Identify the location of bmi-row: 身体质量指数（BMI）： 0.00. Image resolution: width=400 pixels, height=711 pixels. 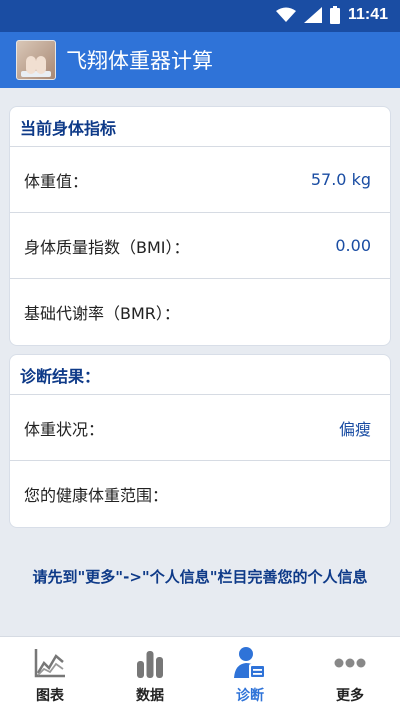
(200, 246).